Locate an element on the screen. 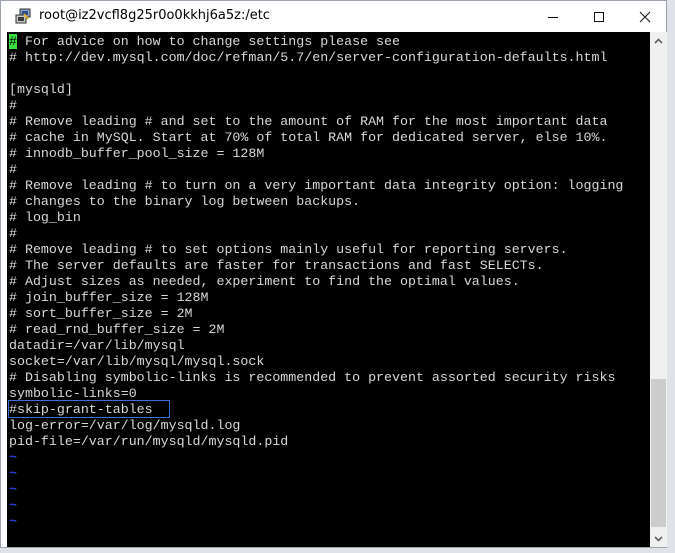  terminal-line: pid-file=/var/run/mysqld/mysqld.pid is located at coordinates (149, 441).